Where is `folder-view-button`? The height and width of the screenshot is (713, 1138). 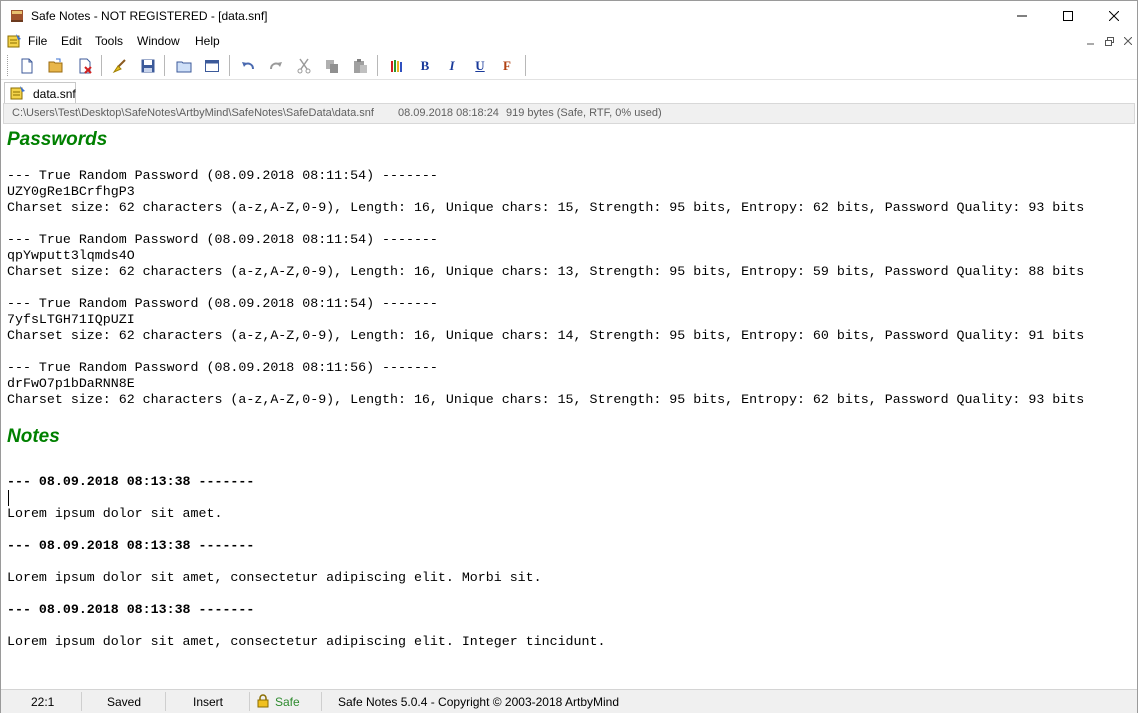
folder-view-button is located at coordinates (184, 66).